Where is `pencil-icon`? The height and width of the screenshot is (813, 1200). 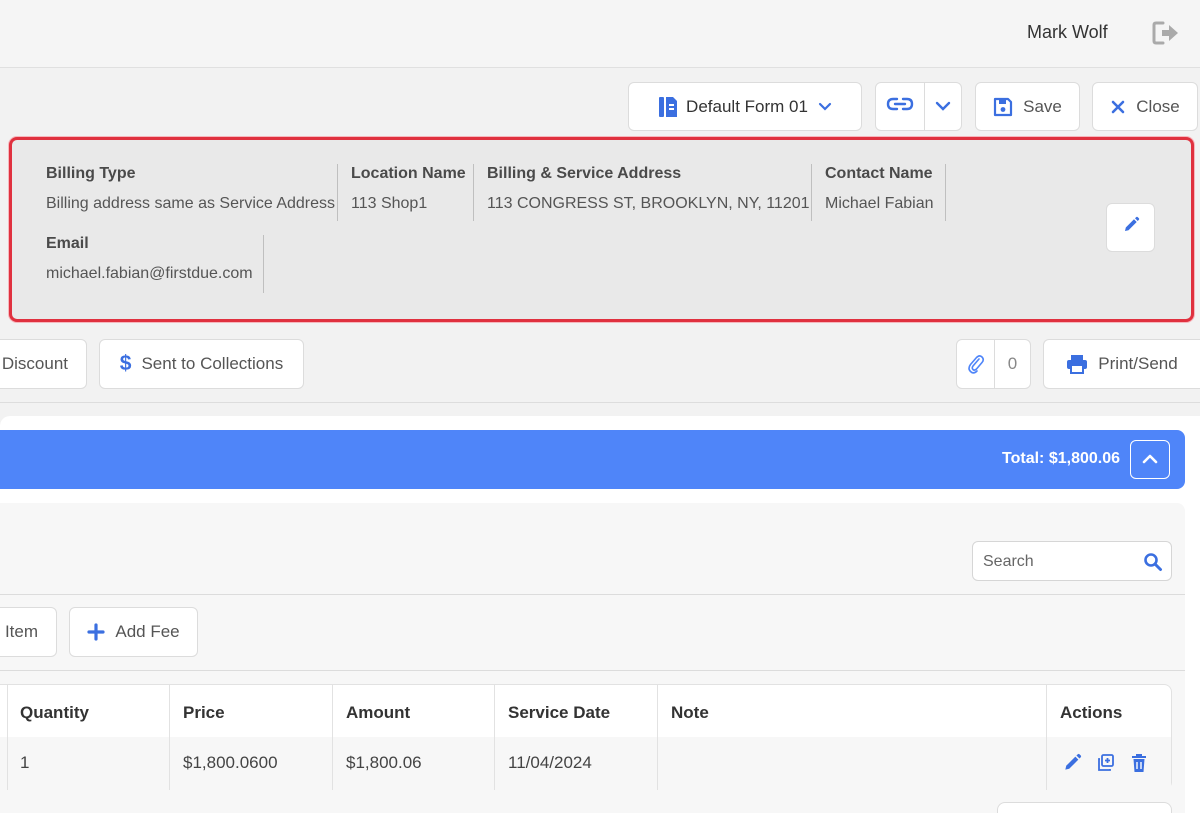
pencil-icon is located at coordinates (1131, 227).